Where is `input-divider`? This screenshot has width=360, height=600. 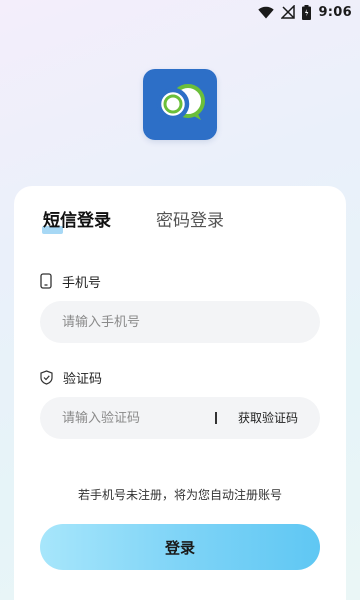 input-divider is located at coordinates (216, 418).